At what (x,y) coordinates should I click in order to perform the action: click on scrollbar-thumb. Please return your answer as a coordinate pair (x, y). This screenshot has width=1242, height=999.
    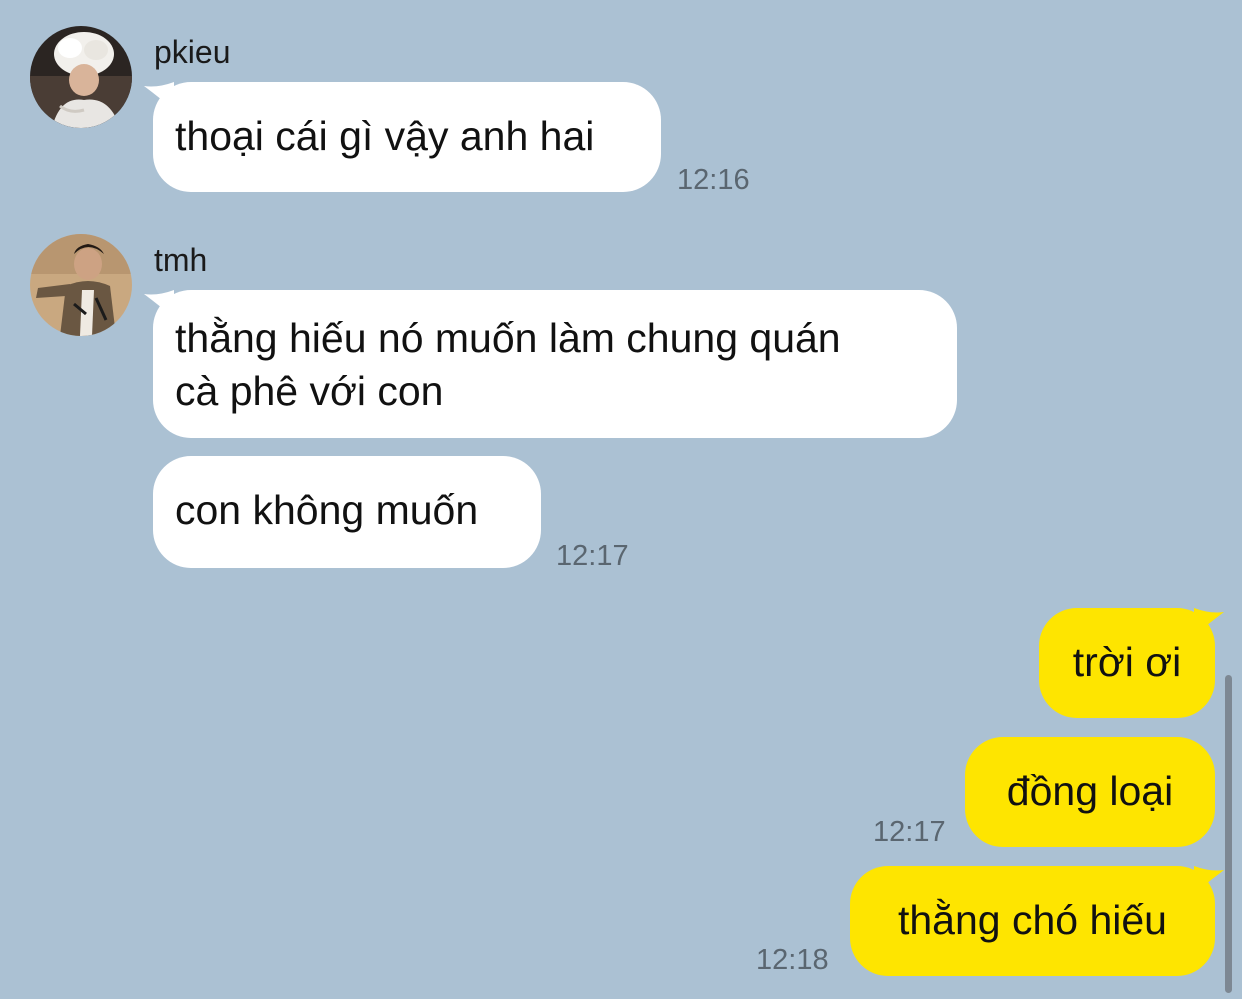
    Looking at the image, I should click on (1228, 834).